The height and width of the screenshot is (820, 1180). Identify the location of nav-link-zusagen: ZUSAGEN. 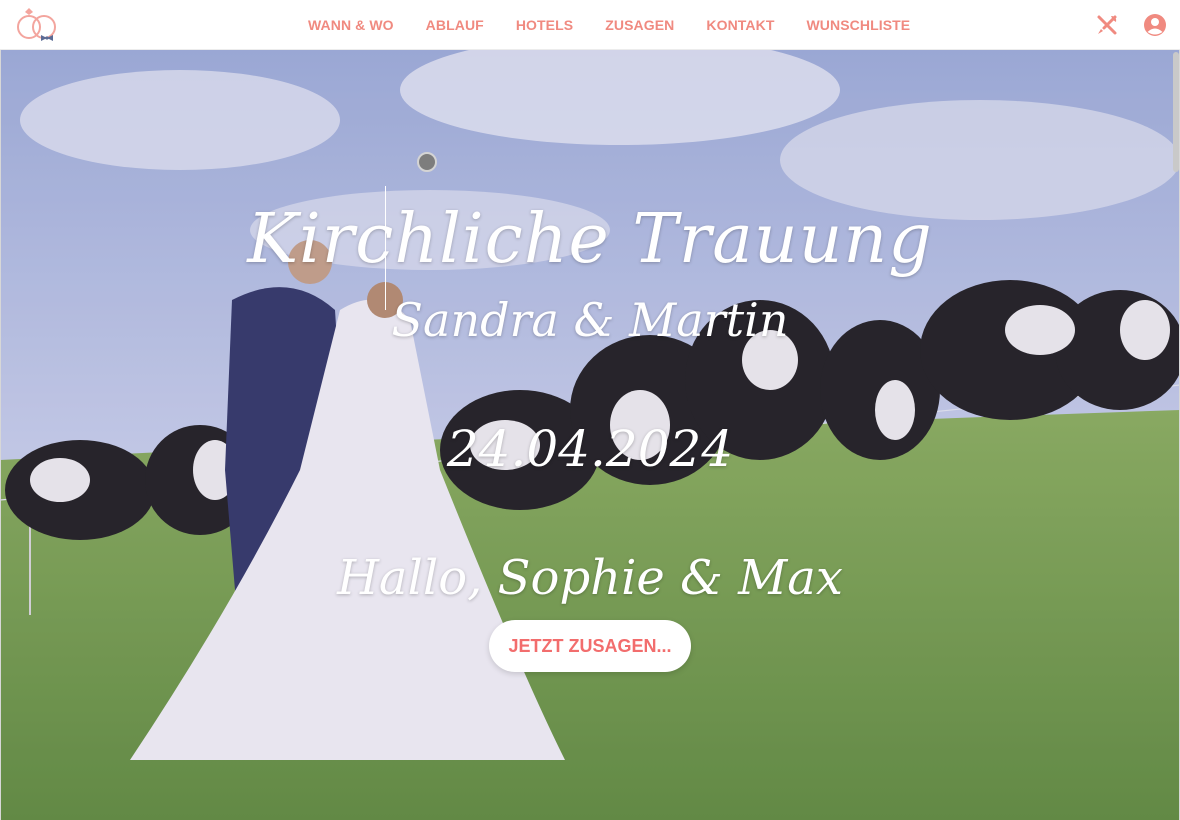
(639, 25).